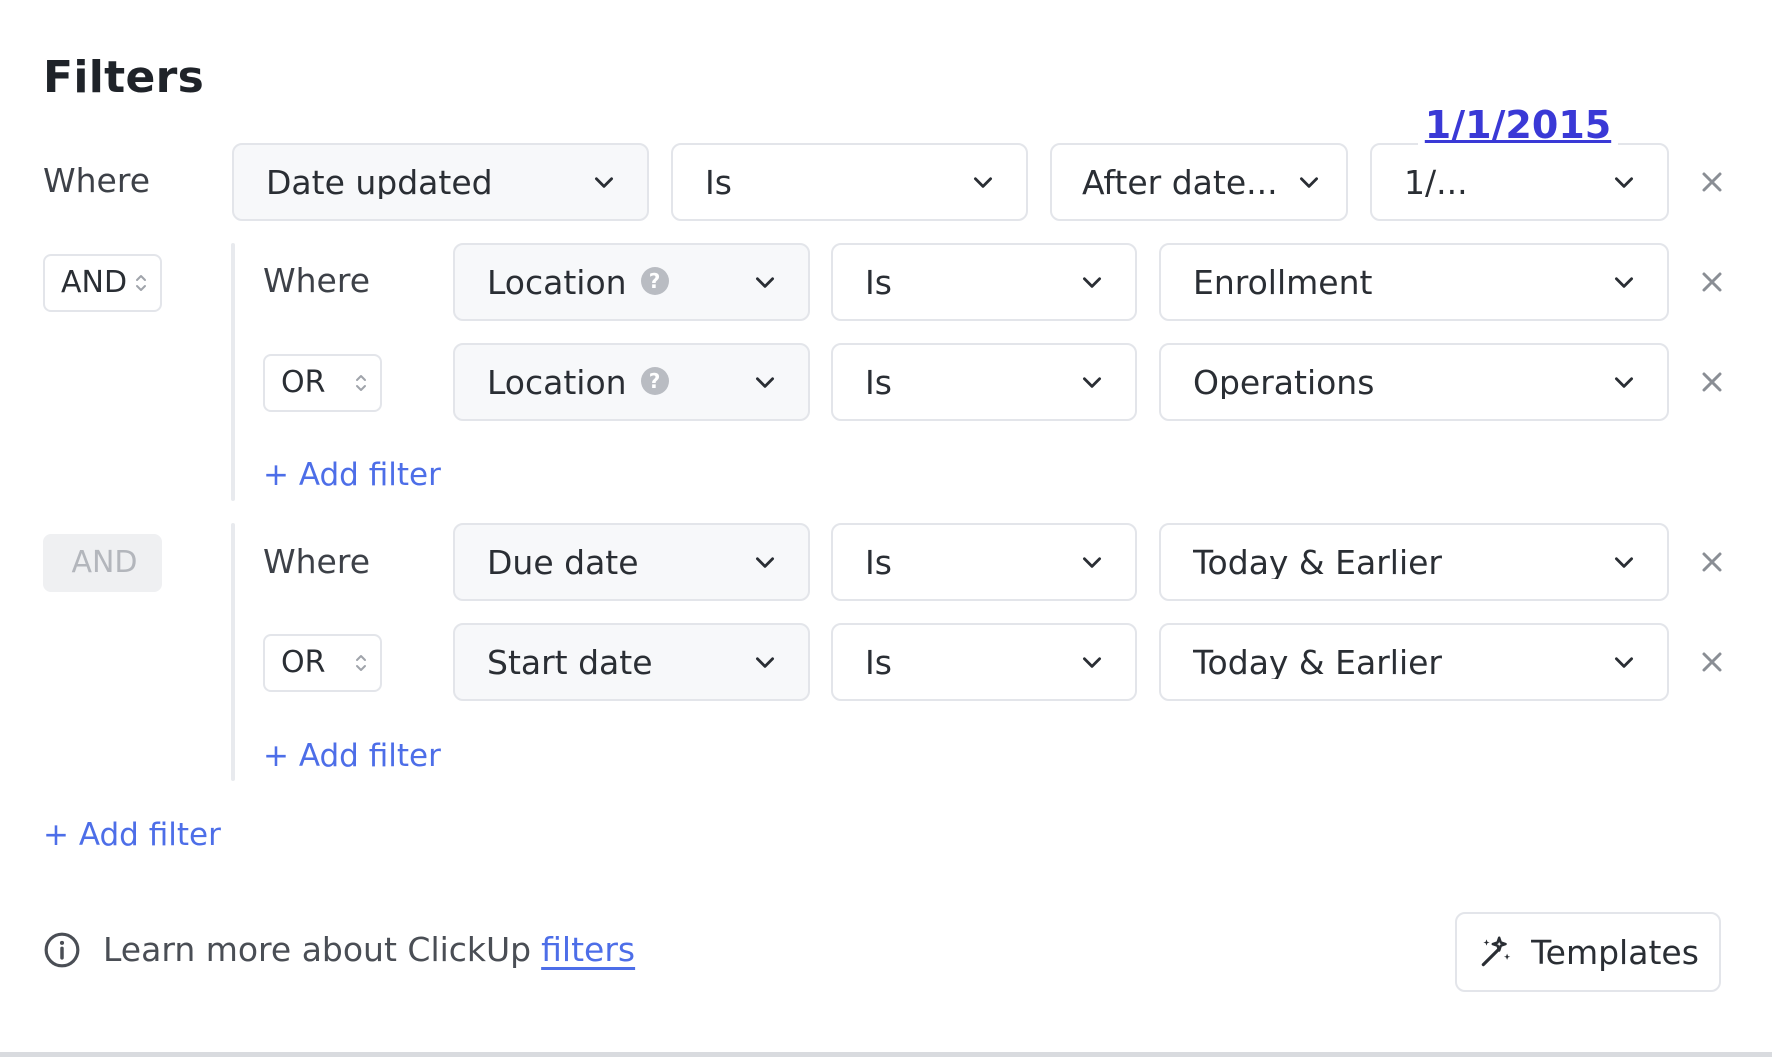 The width and height of the screenshot is (1772, 1057). I want to click on learn-more: Learn more about ClickUp filters, so click(339, 949).